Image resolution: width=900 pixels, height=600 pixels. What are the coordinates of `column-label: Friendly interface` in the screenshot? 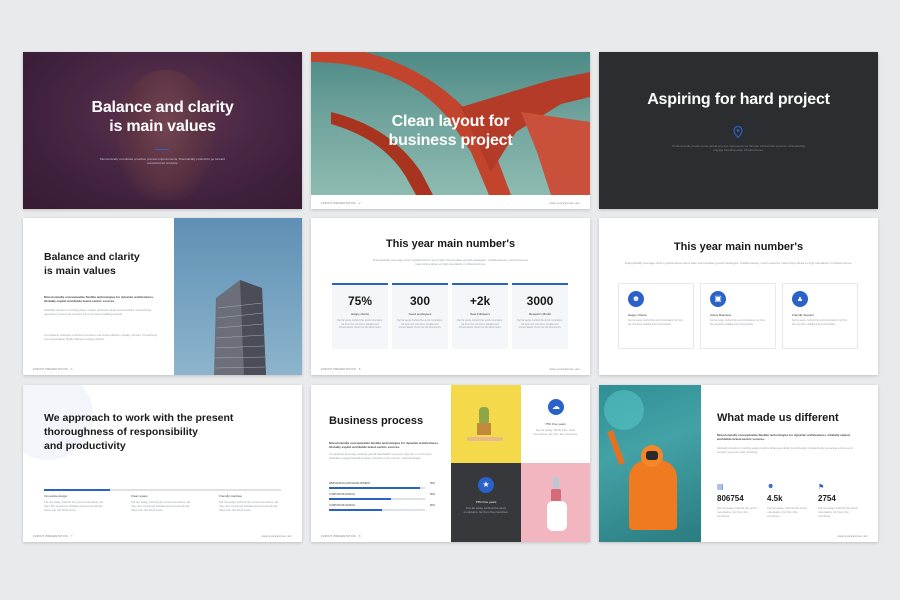 It's located at (231, 496).